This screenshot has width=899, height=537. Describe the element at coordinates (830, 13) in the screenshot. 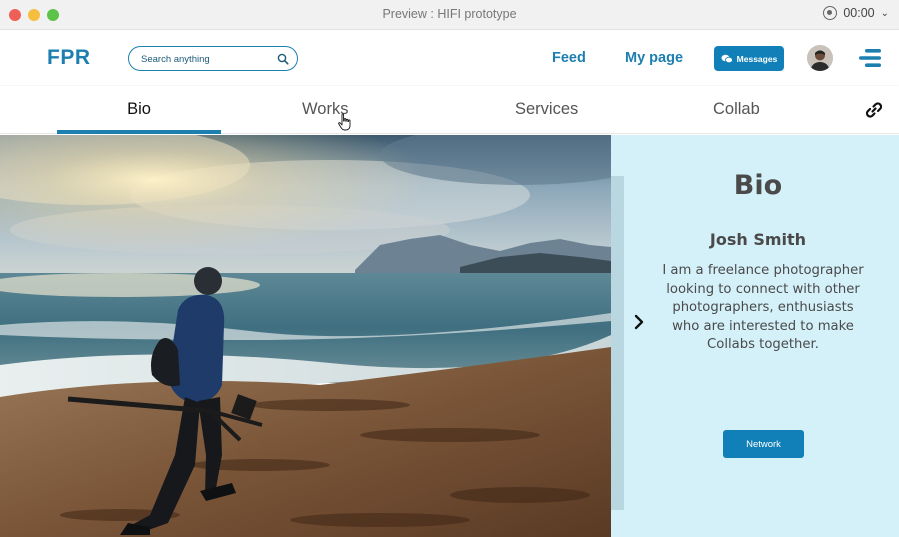

I see `record-icon` at that location.